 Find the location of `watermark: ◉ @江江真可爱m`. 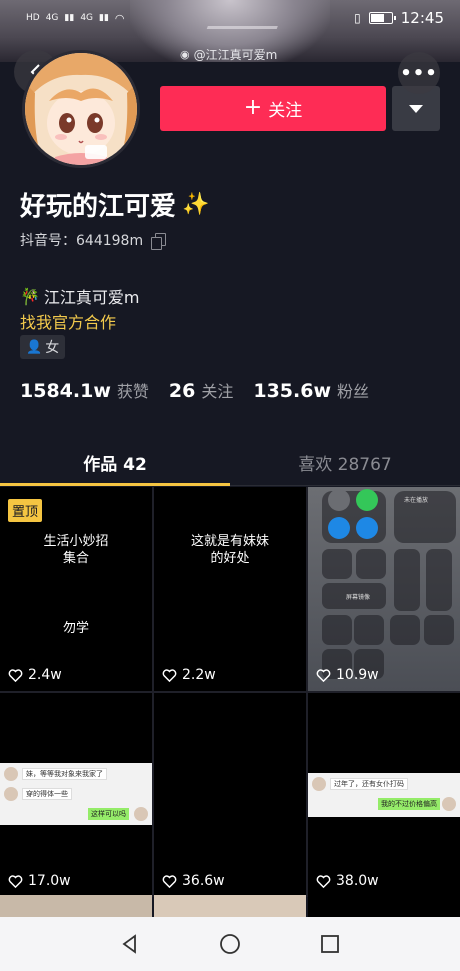

watermark: ◉ @江江真可爱m is located at coordinates (228, 54).